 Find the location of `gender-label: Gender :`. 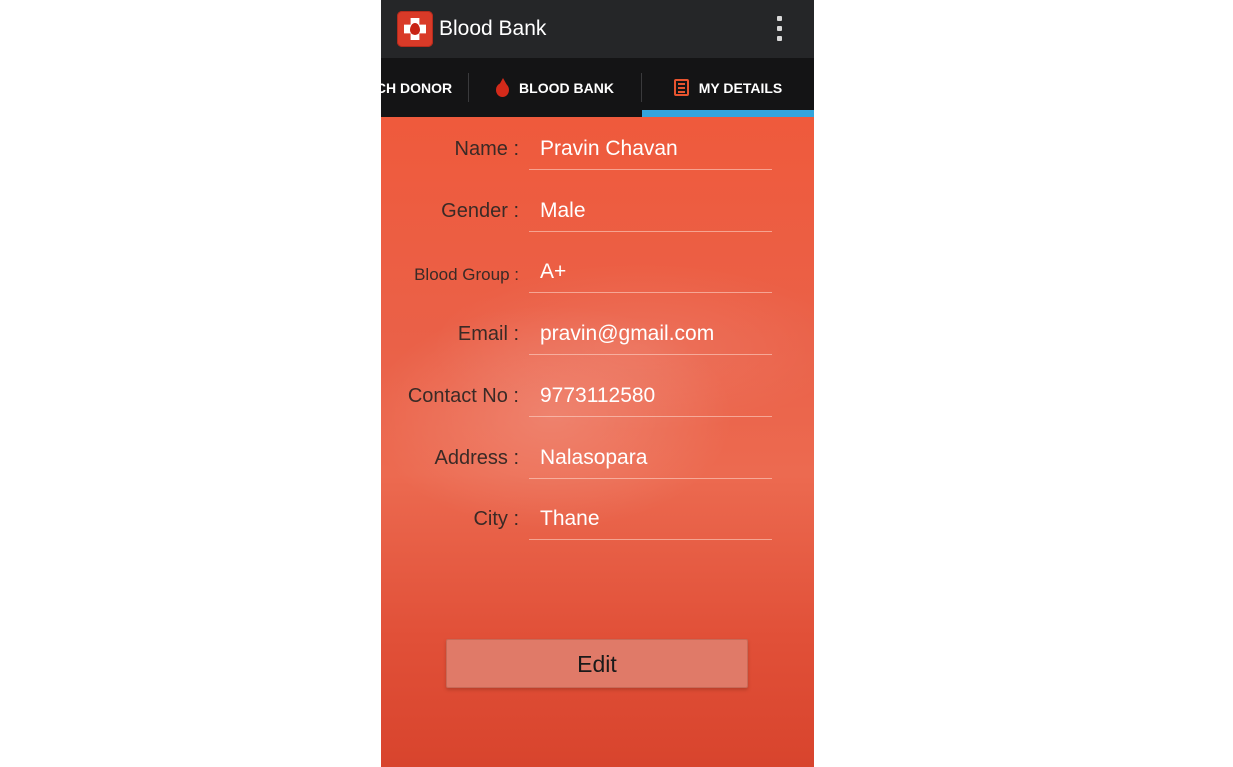

gender-label: Gender : is located at coordinates (480, 211).